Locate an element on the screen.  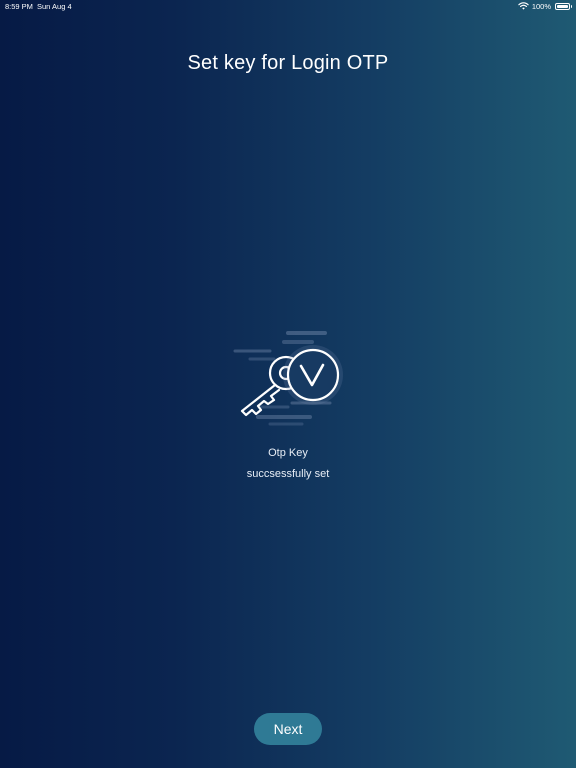
success-title: Otp Key is located at coordinates (288, 453).